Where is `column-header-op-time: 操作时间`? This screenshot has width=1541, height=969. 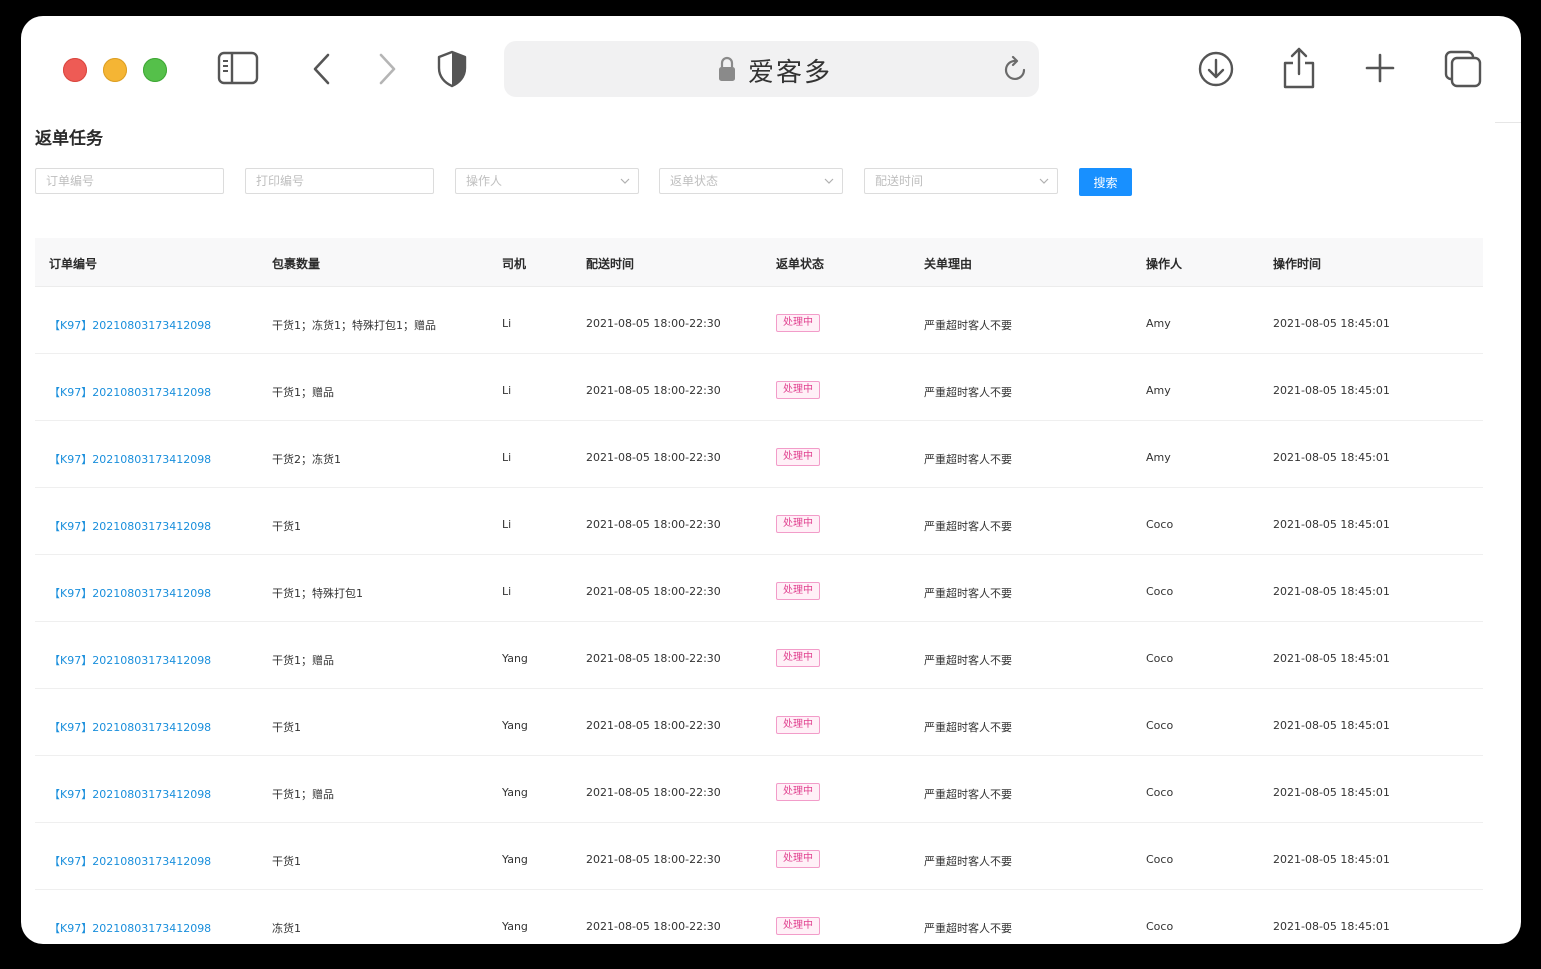 column-header-op-time: 操作时间 is located at coordinates (1297, 264).